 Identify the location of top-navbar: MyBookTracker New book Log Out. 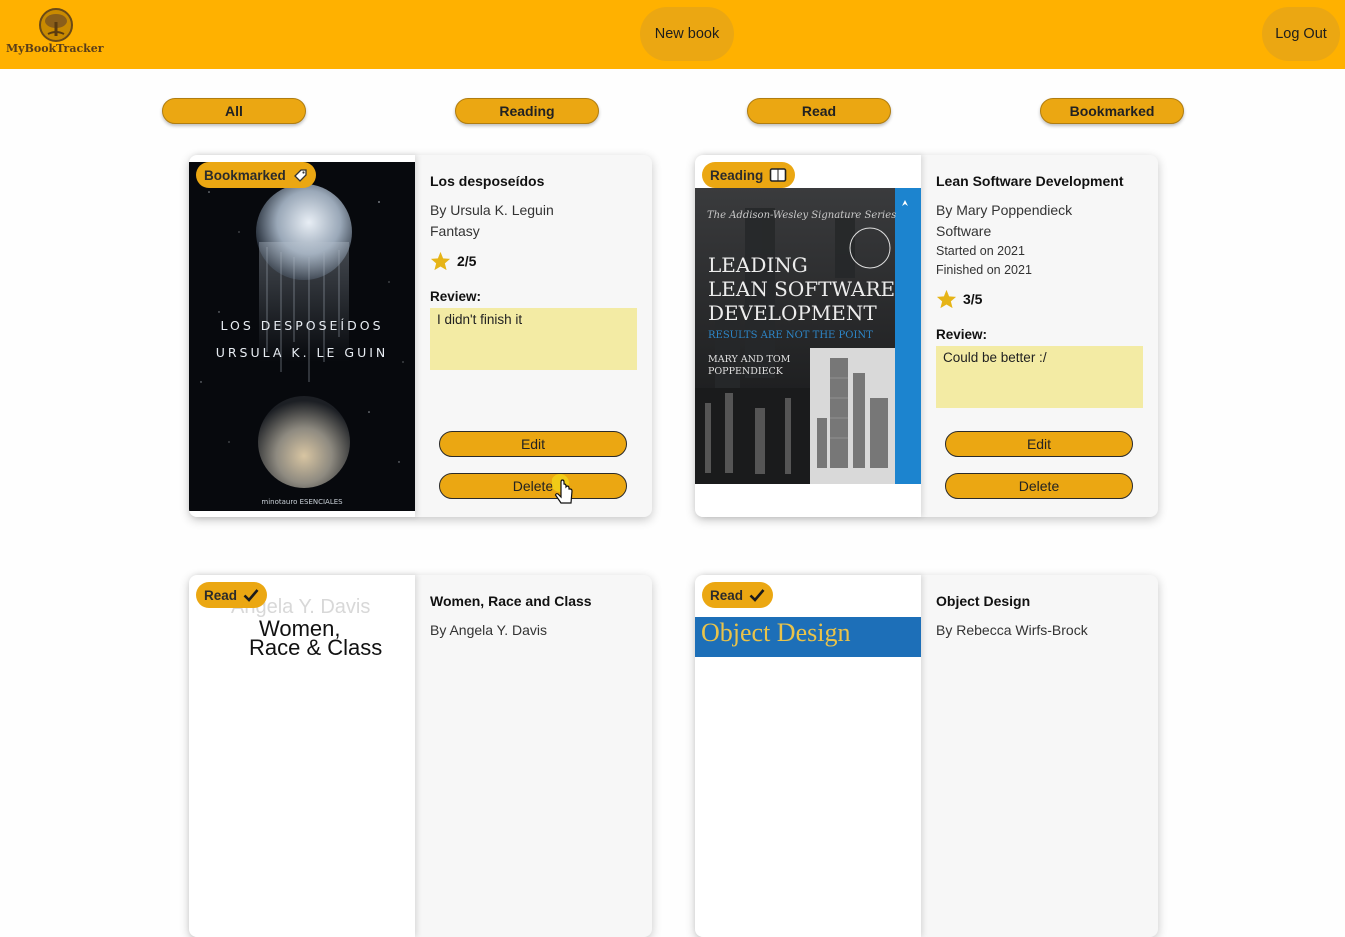
(672, 34).